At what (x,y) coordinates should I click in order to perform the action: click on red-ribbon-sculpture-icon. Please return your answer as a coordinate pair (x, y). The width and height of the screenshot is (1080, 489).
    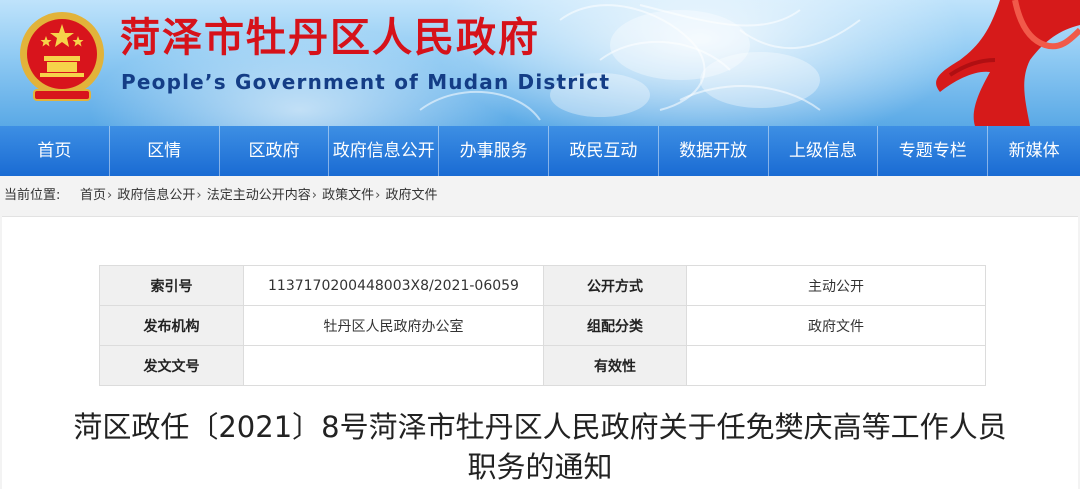
    Looking at the image, I should click on (1008, 63).